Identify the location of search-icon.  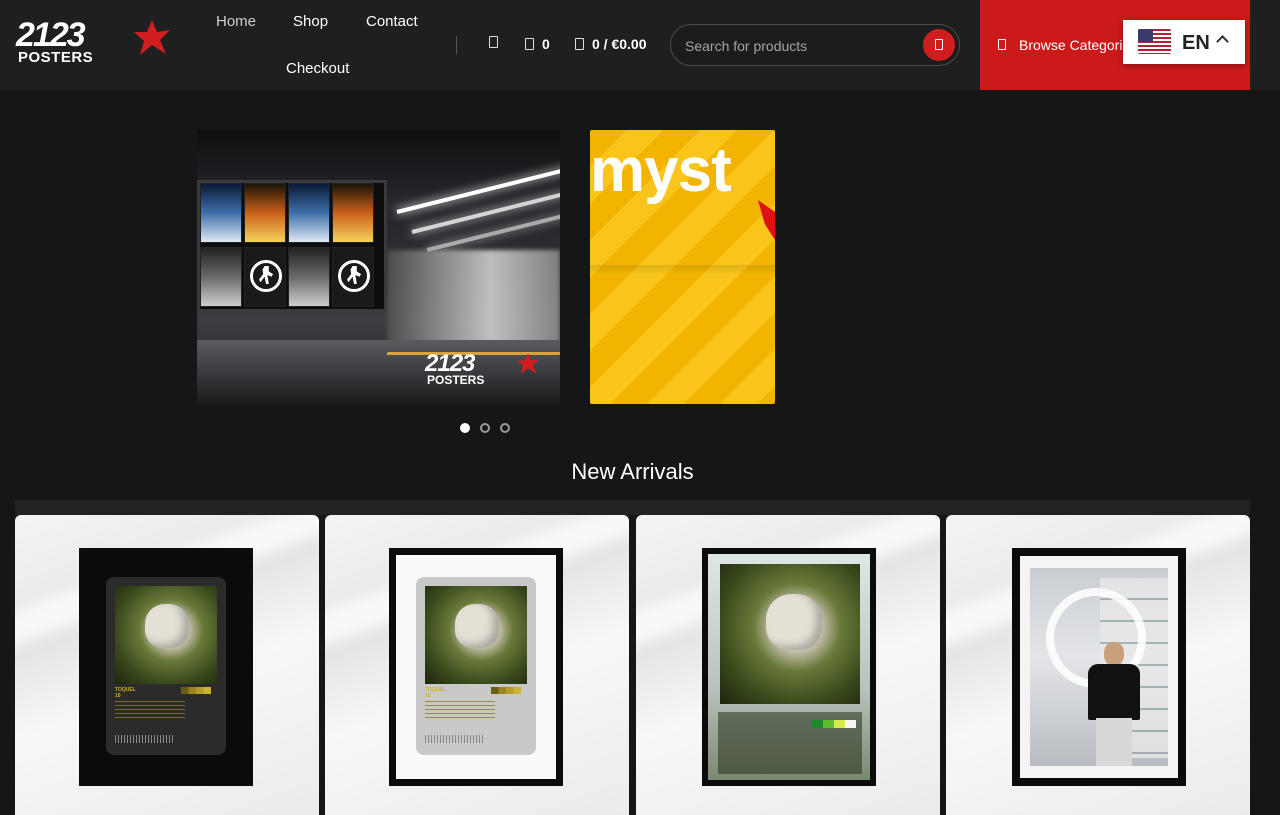
(939, 44).